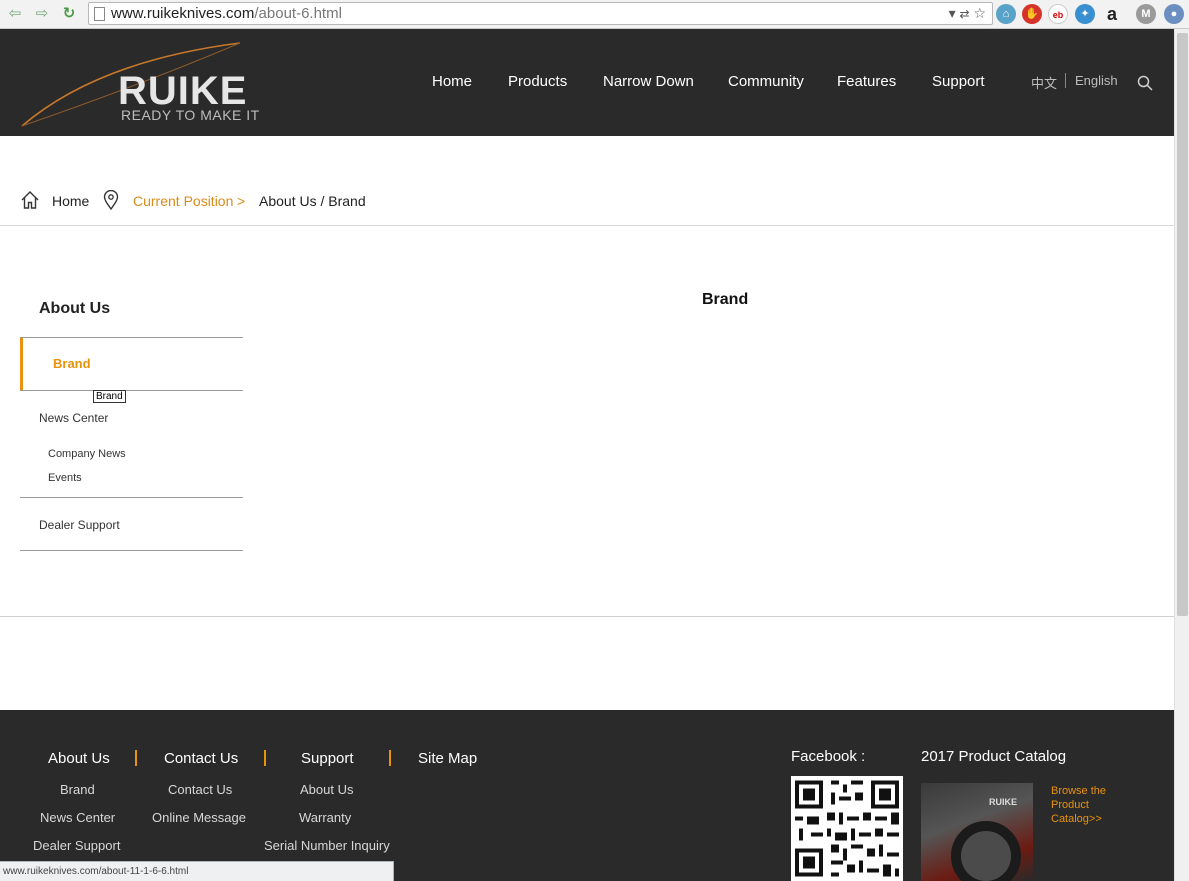 This screenshot has height=881, width=1189. Describe the element at coordinates (109, 396) in the screenshot. I see `tooltip: Brand` at that location.